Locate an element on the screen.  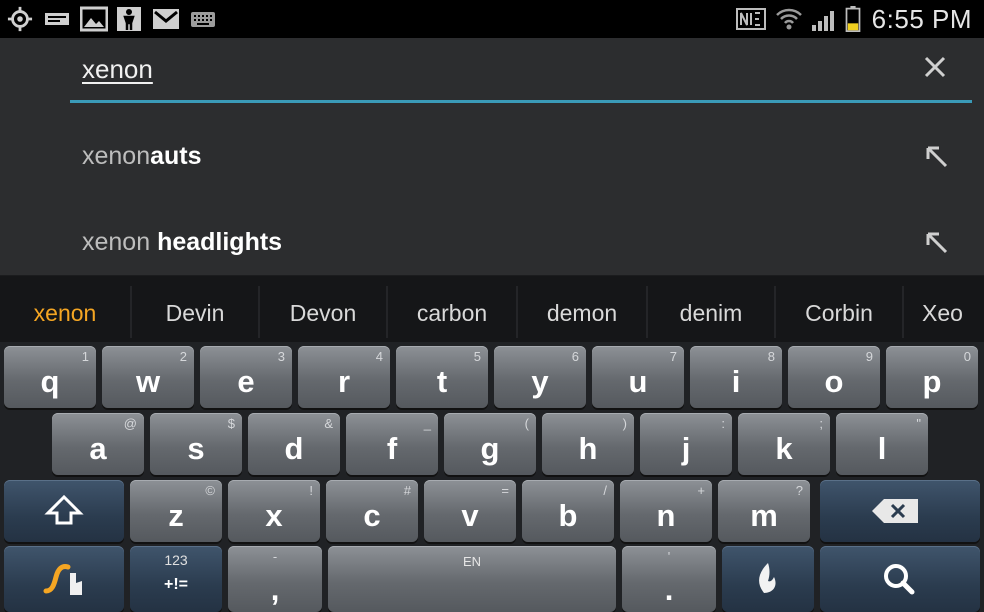
key-p: 0p is located at coordinates (932, 377).